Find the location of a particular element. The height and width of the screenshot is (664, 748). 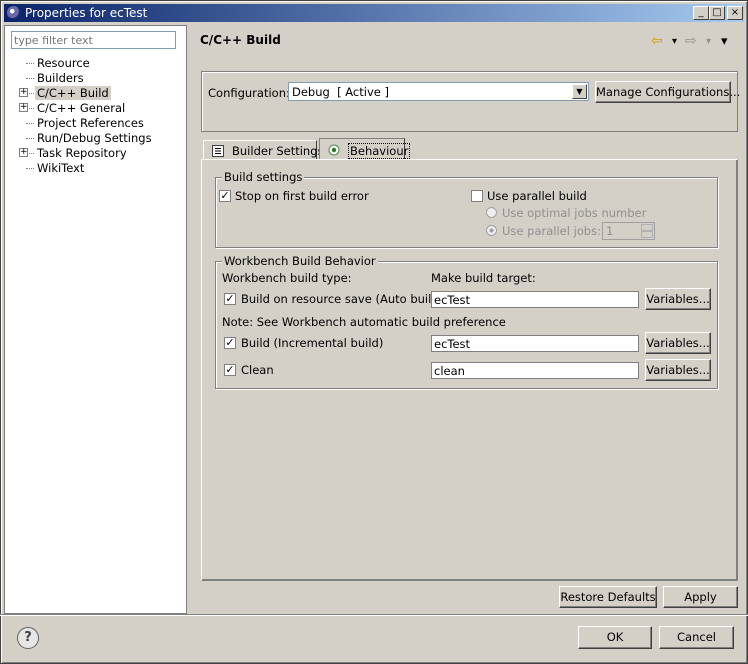

parallel-jobs-label: Use parallel jobs: is located at coordinates (551, 231).